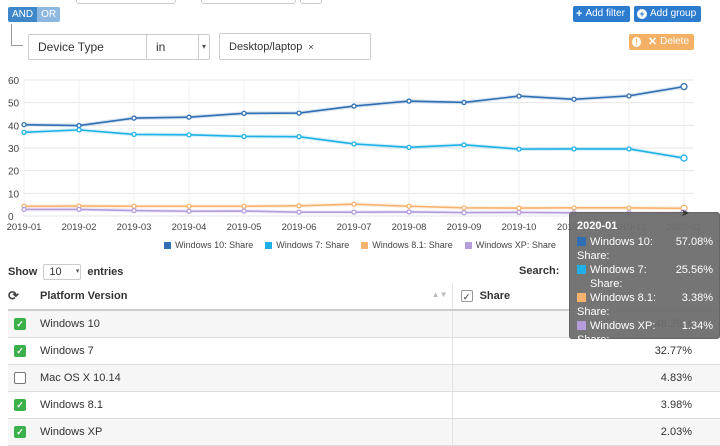 The image size is (720, 446). I want to click on refresh-icon: ⟳, so click(13, 295).